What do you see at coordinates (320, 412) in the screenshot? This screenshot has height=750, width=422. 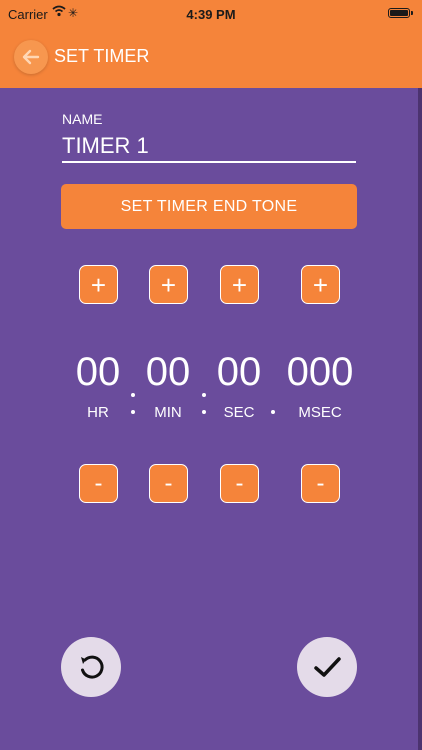 I see `milliseconds-label: MSEC` at bounding box center [320, 412].